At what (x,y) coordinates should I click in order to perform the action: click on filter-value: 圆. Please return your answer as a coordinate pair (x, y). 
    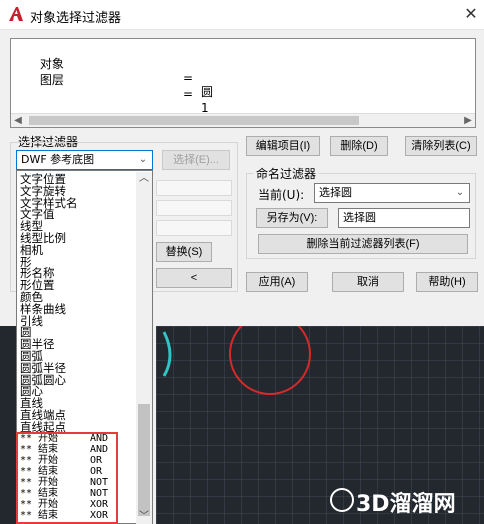
    Looking at the image, I should click on (207, 92).